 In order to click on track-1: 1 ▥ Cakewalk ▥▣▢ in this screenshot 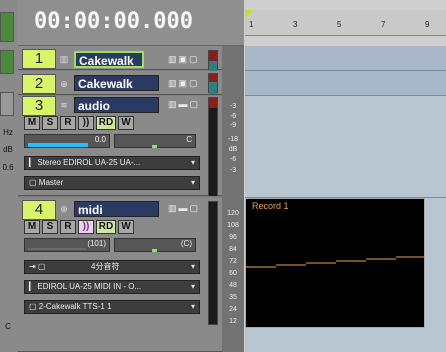, I will do `click(131, 58)`.